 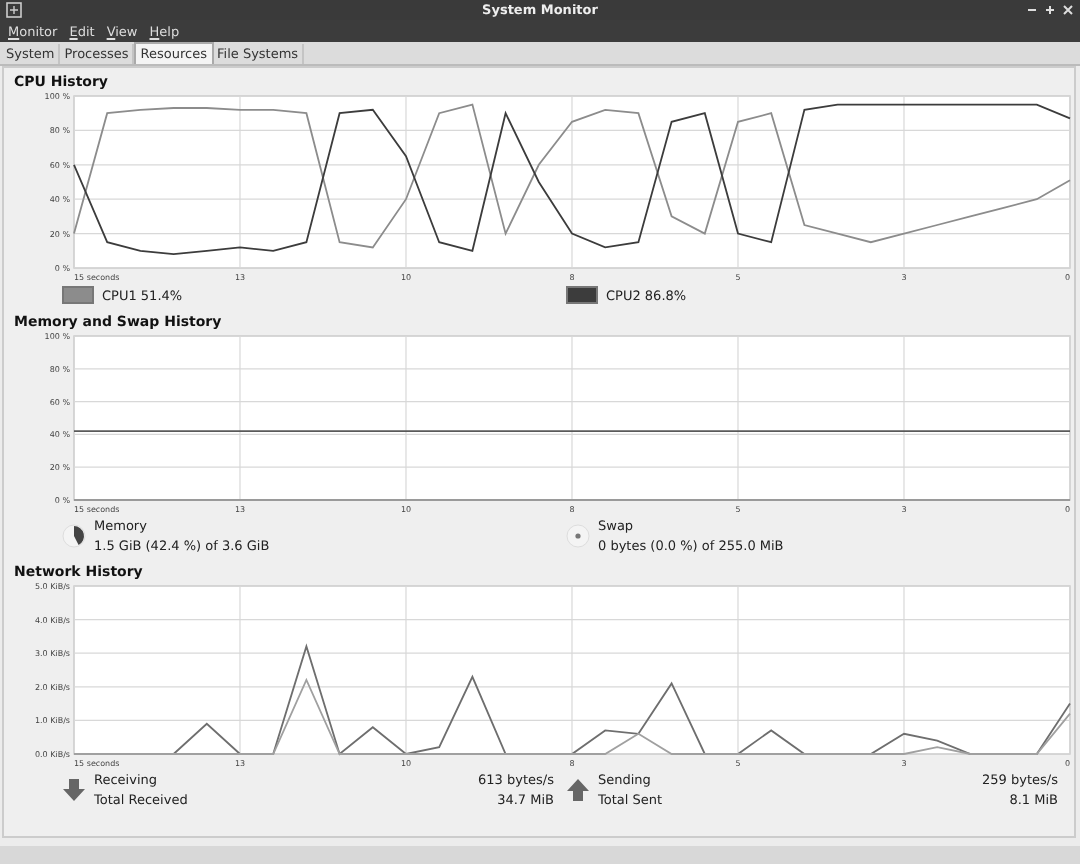 I want to click on app-icon, so click(x=14, y=10).